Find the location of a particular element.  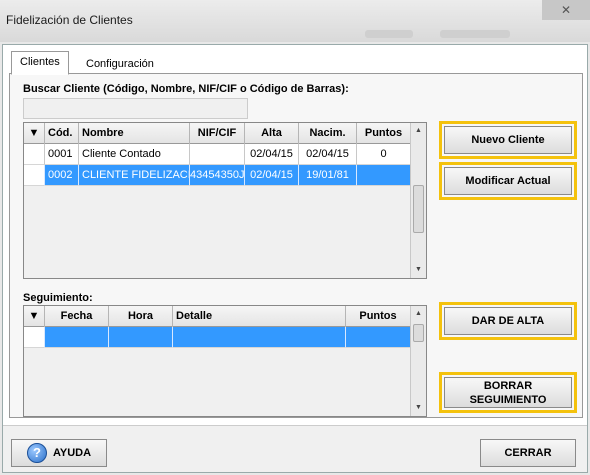

clients-table-header: ▼ Cód. Nombre NIF/CIF Alta Nacim. Puntos is located at coordinates (217, 133).